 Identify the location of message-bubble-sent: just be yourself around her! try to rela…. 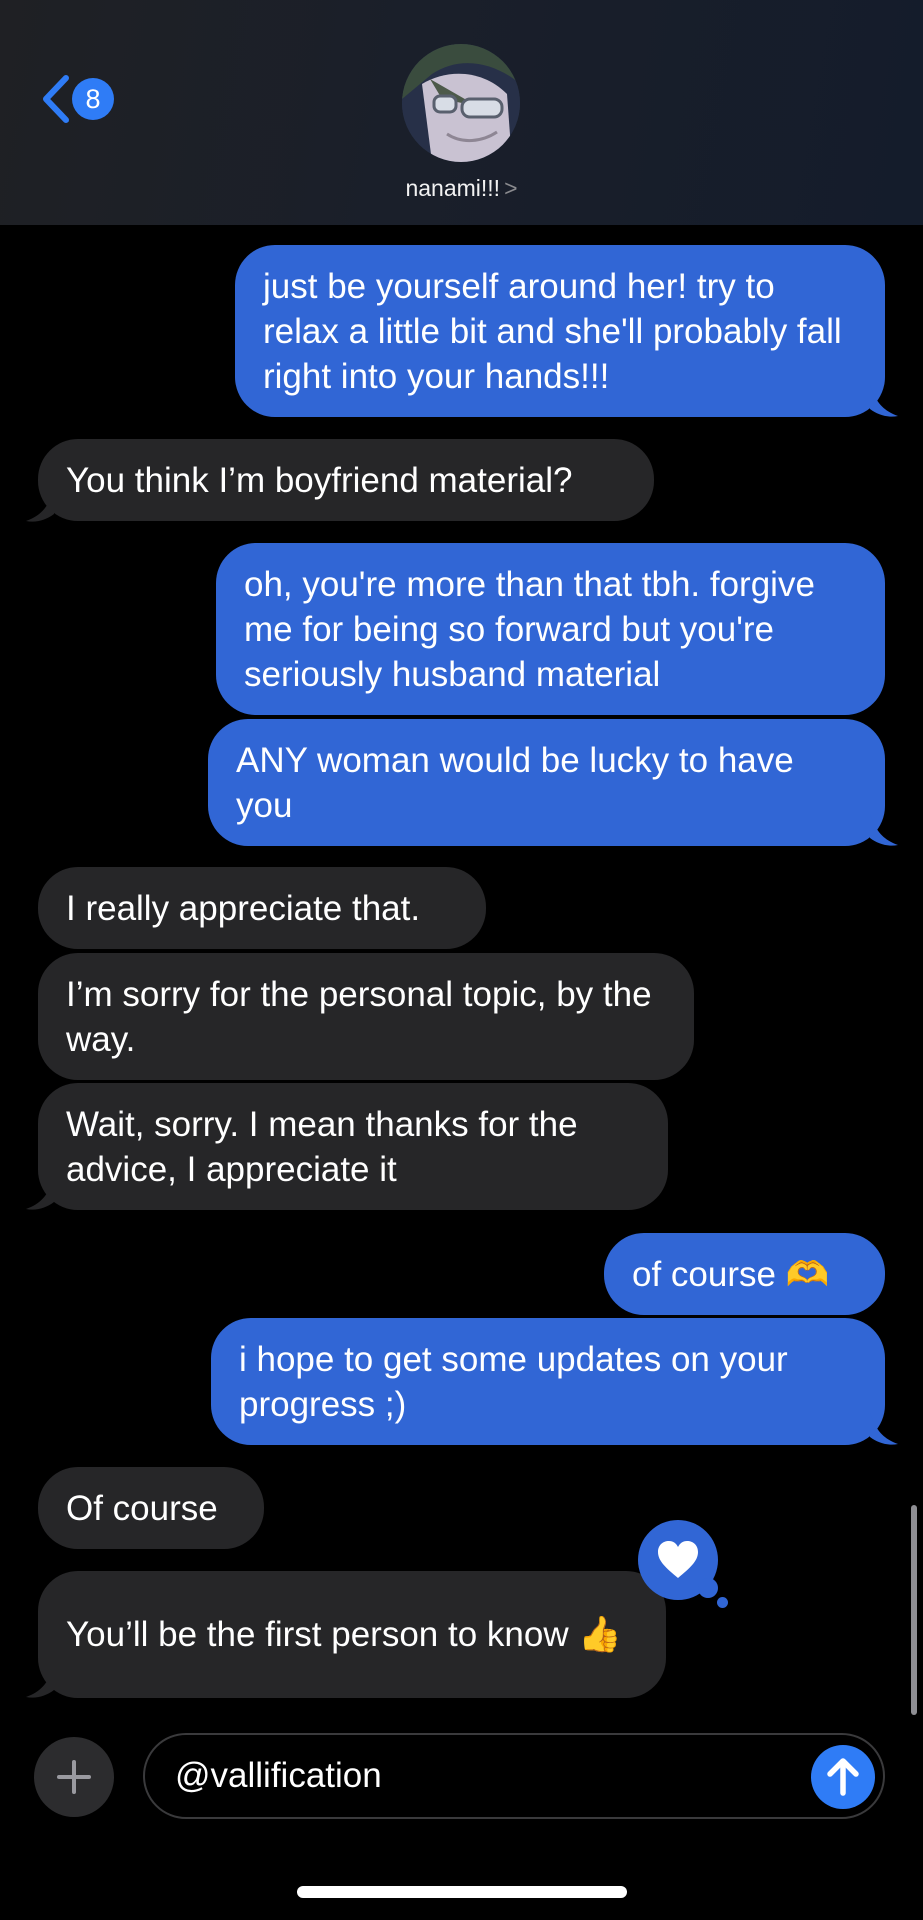
(560, 331).